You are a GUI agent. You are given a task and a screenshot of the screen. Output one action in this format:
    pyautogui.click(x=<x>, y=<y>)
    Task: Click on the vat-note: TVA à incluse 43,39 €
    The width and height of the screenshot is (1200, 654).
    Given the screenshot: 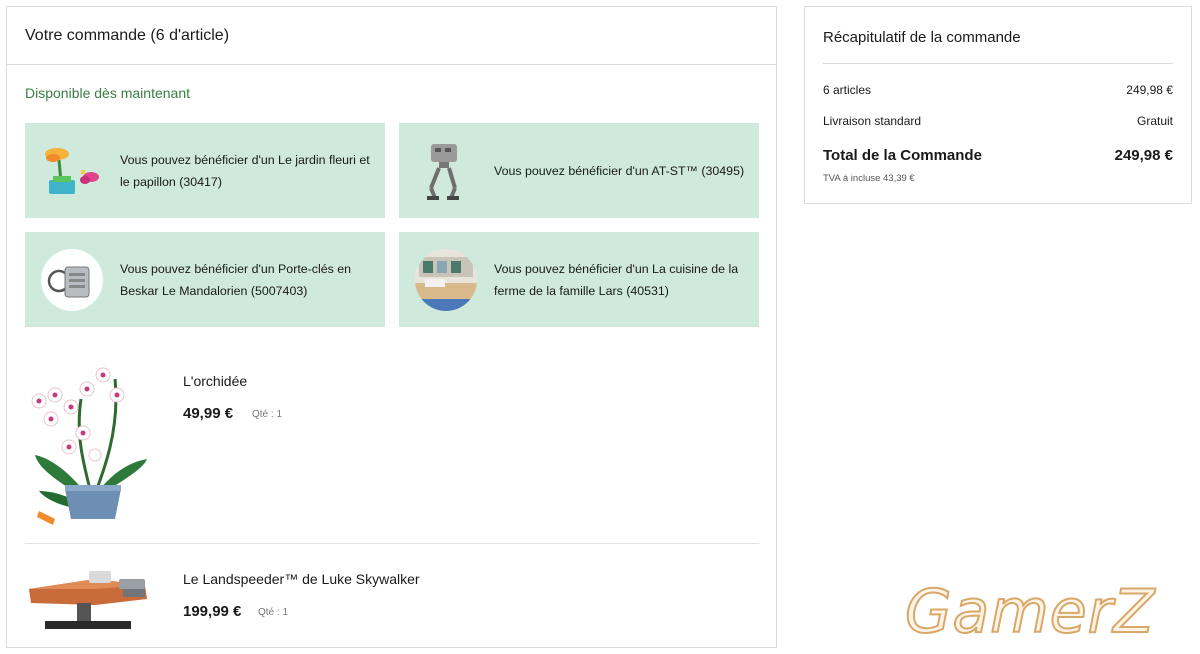 What is the action you would take?
    pyautogui.click(x=869, y=178)
    